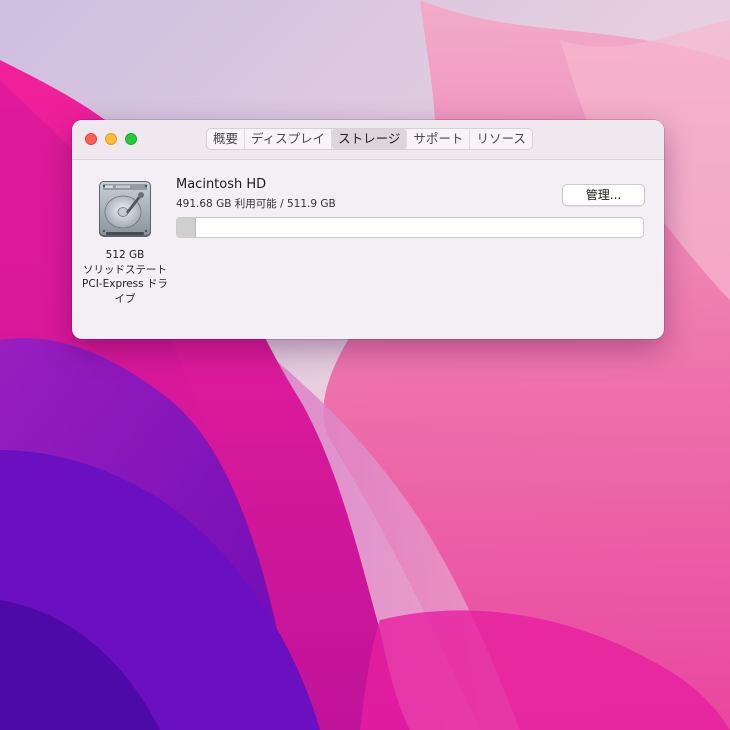  What do you see at coordinates (125, 277) in the screenshot?
I see `drive-caption: 512 GB ソリッドステート PCI-Express ドラ イブ` at bounding box center [125, 277].